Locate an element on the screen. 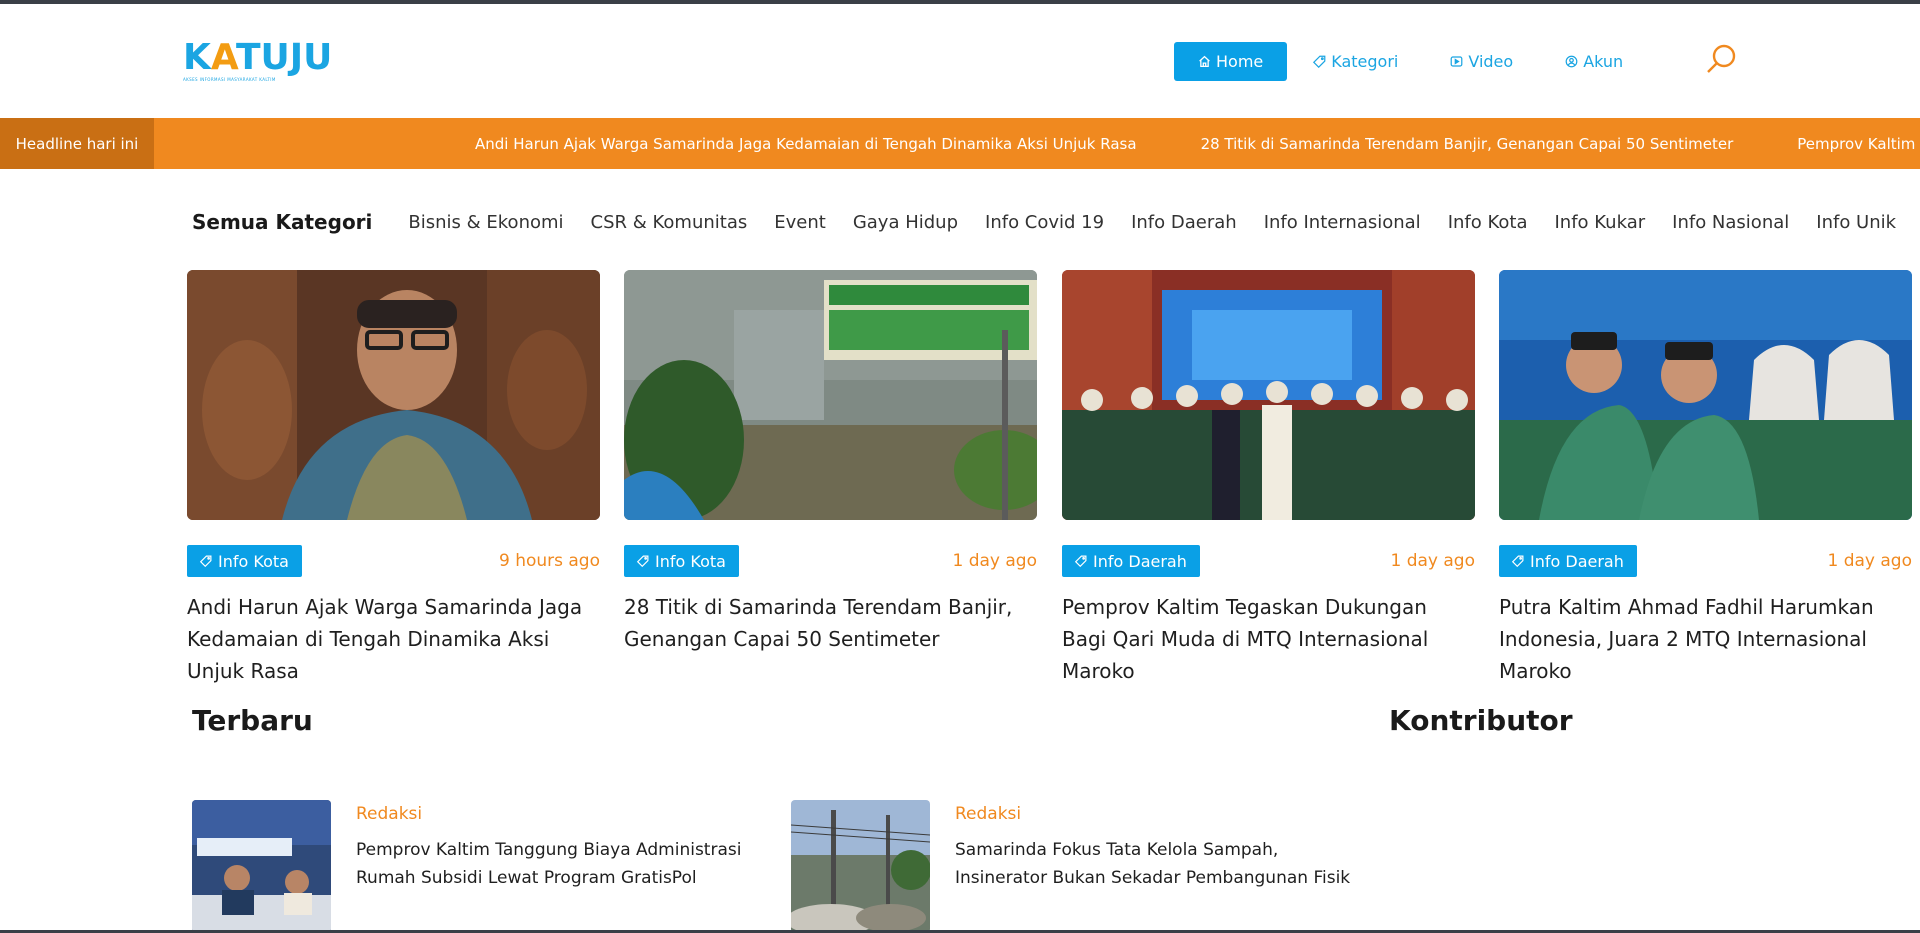  top-border is located at coordinates (960, 2).